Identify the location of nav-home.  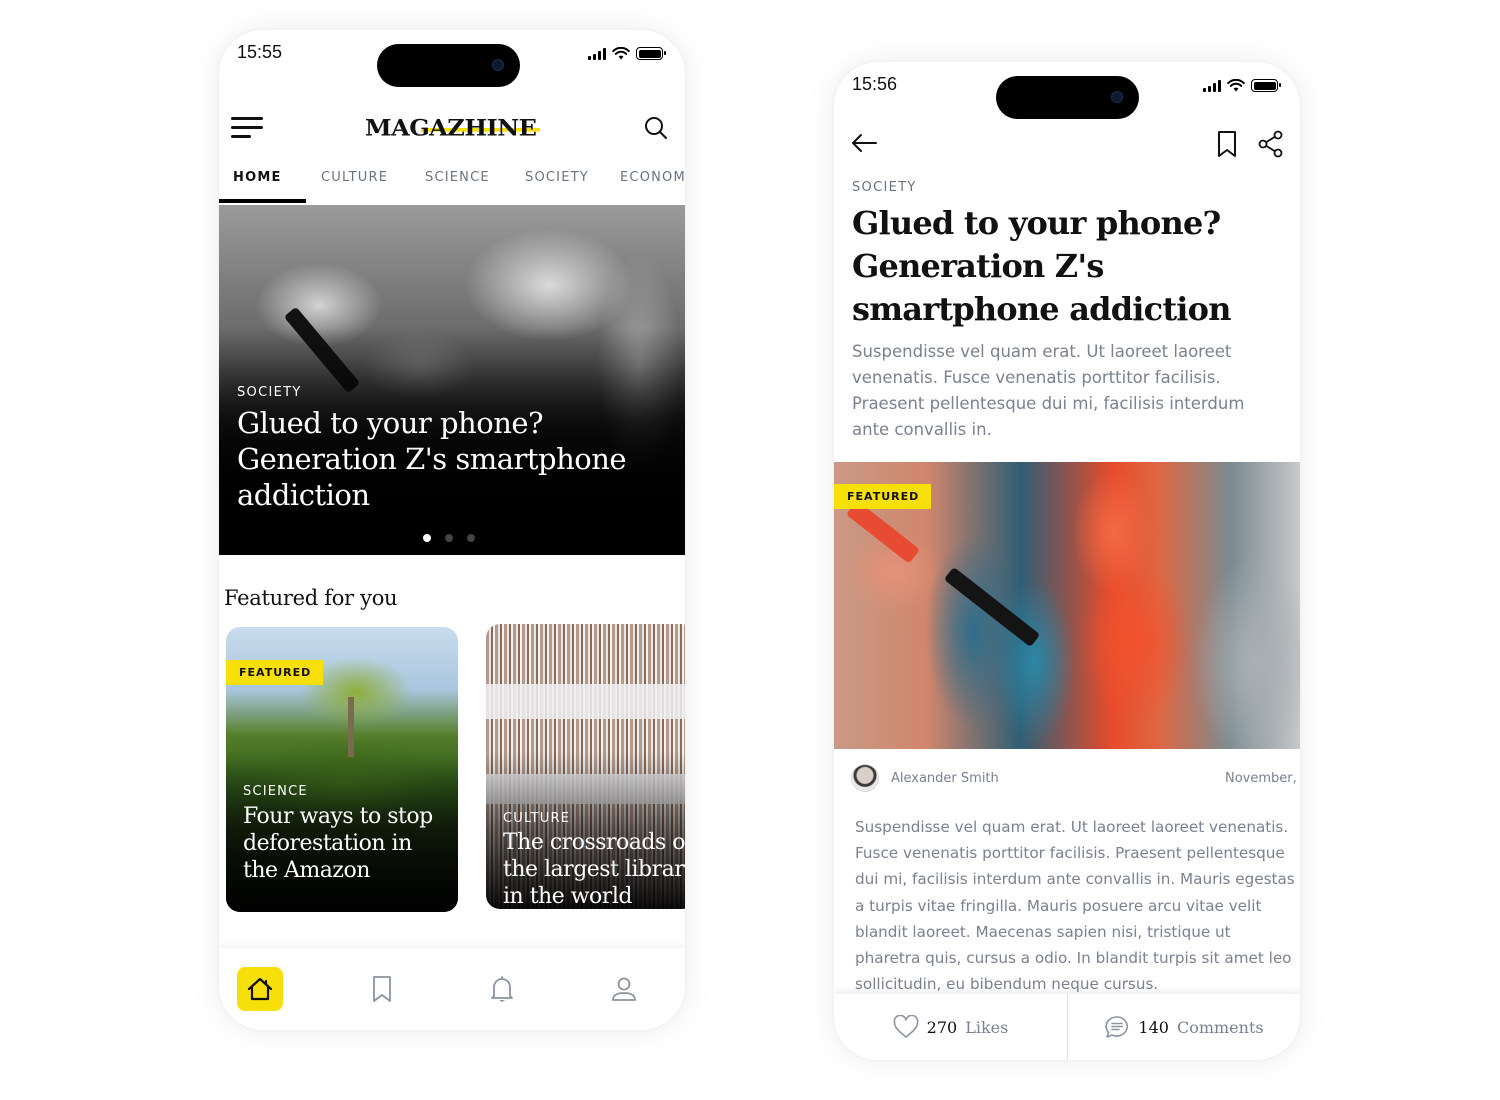
(260, 989).